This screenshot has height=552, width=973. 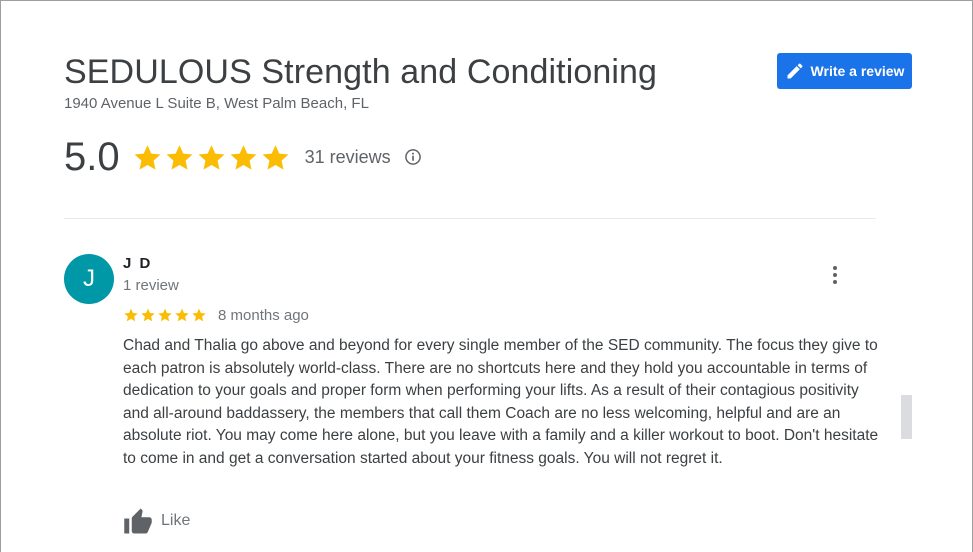 What do you see at coordinates (137, 263) in the screenshot?
I see `reviewer-name: J D` at bounding box center [137, 263].